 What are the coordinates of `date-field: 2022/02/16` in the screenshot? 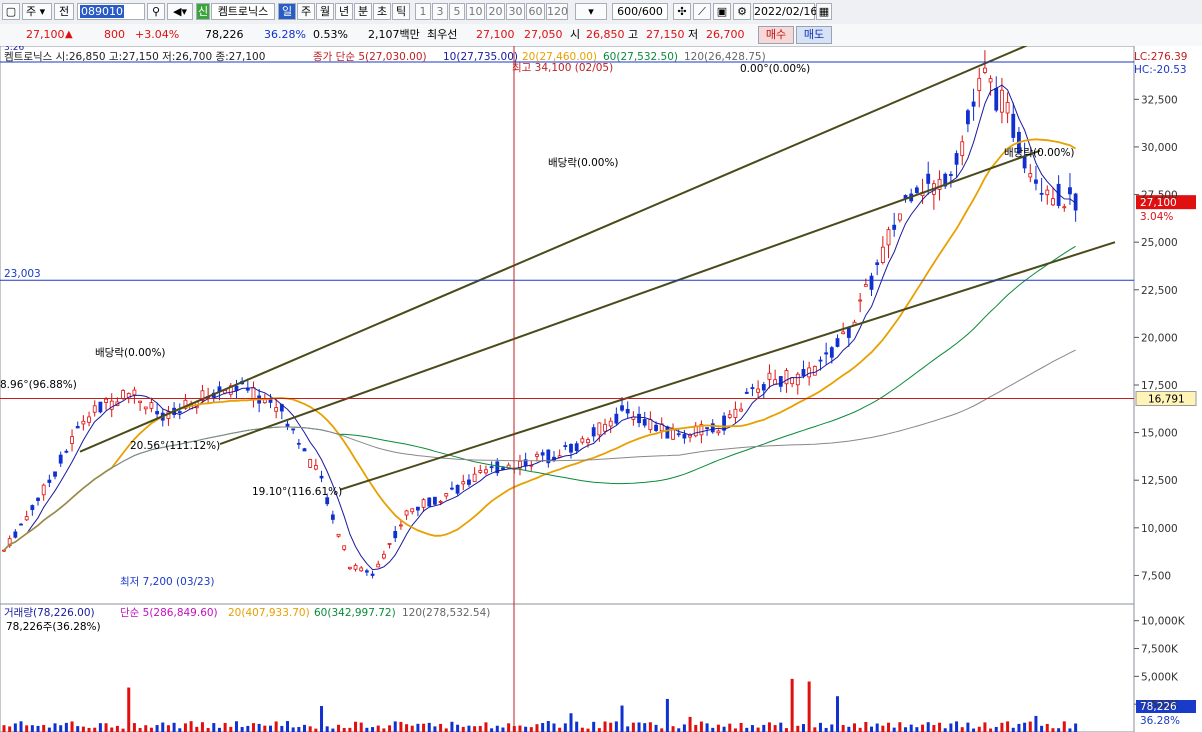 It's located at (785, 11).